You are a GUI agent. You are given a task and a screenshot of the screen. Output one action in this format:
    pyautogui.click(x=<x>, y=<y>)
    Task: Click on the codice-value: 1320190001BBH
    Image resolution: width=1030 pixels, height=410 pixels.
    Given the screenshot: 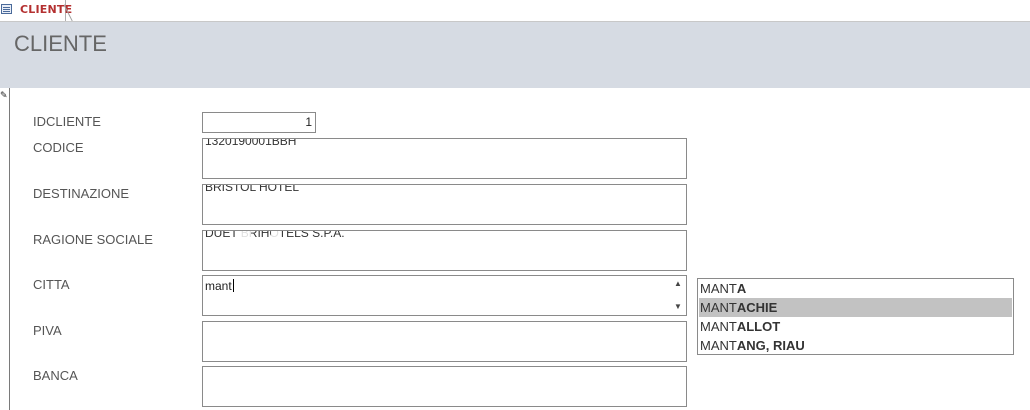 What is the action you would take?
    pyautogui.click(x=251, y=143)
    